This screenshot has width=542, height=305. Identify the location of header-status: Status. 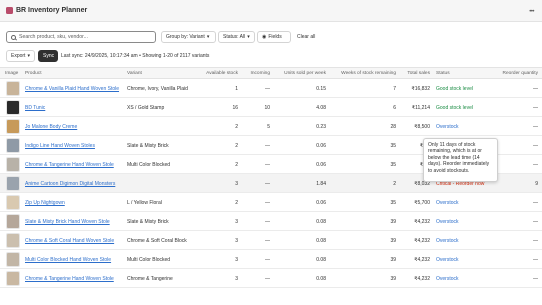
(443, 73).